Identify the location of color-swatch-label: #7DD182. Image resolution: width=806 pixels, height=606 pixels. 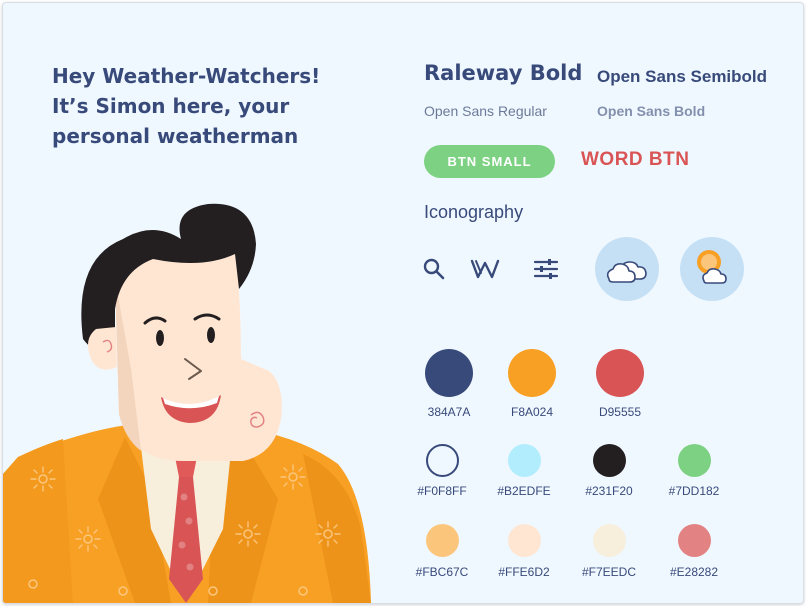
(694, 491).